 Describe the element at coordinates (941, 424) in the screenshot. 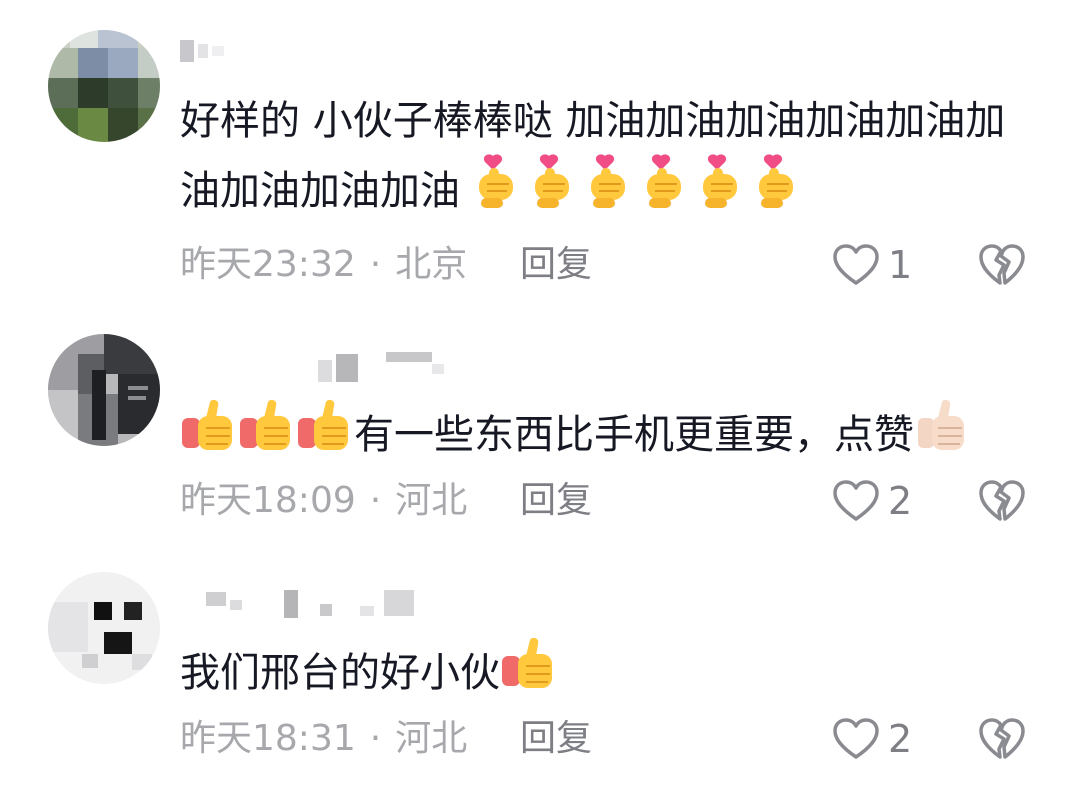

I see `thumbs-up-light-emoji` at that location.